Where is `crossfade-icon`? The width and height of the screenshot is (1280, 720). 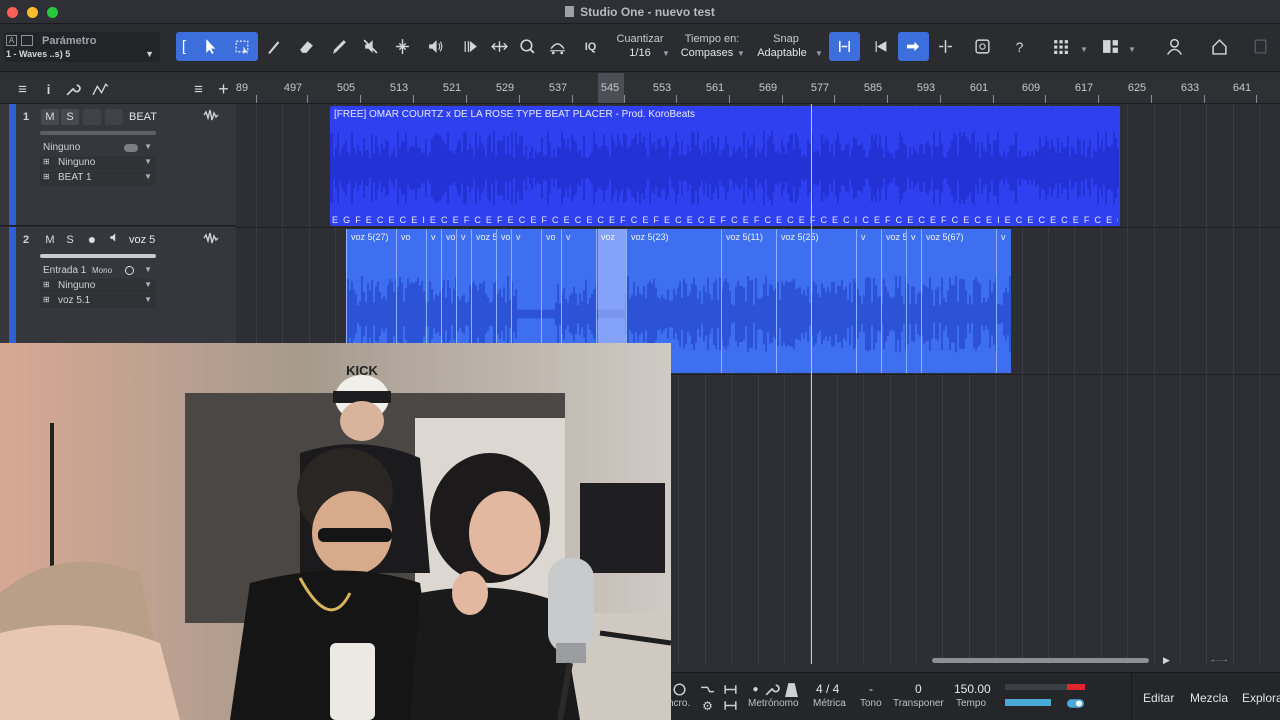 crossfade-icon is located at coordinates (557, 46).